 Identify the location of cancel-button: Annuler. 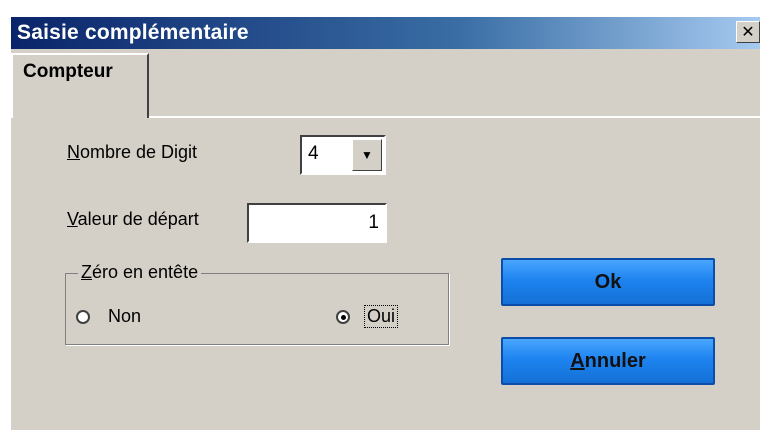
(608, 361).